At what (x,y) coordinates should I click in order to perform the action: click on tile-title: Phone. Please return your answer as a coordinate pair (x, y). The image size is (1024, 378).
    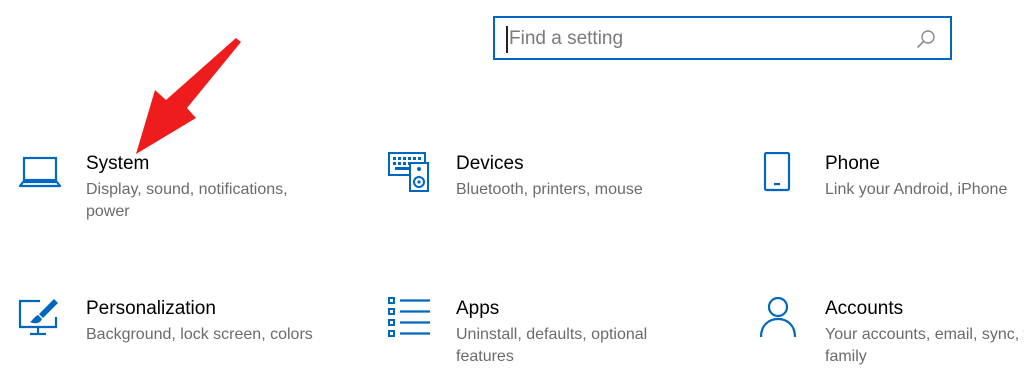
    Looking at the image, I should click on (852, 163).